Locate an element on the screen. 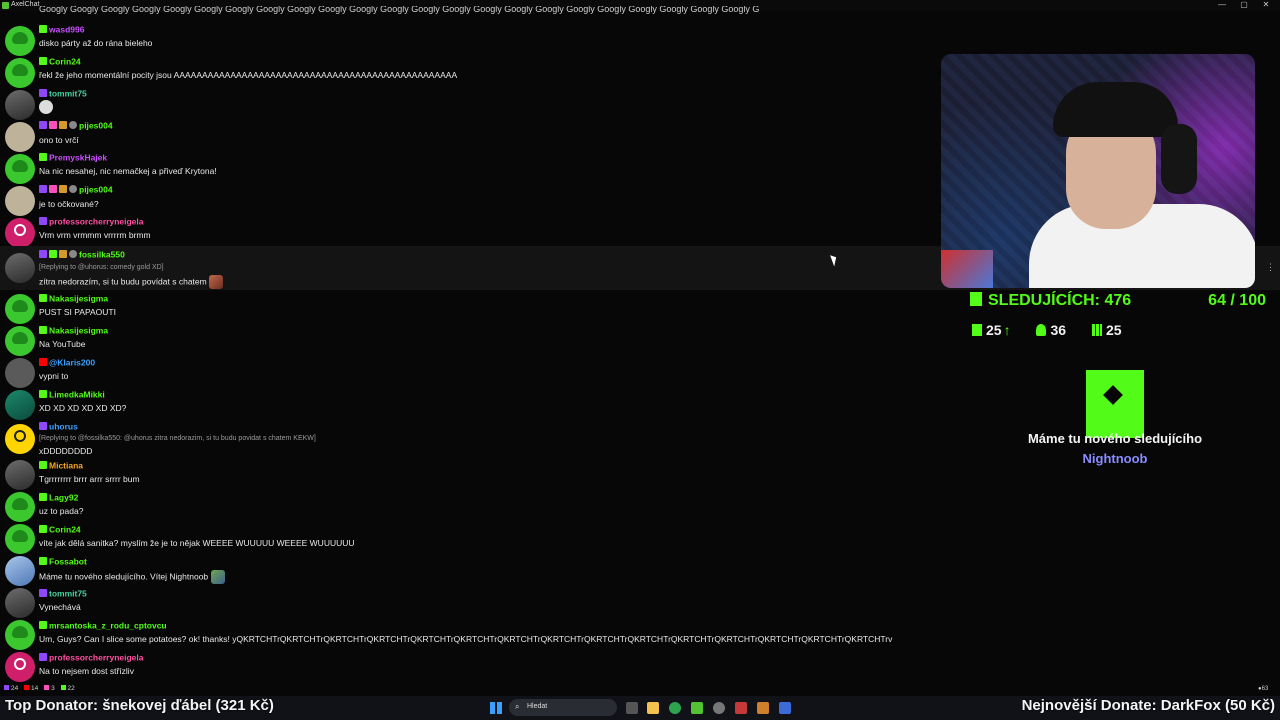  windows-start-icon is located at coordinates (496, 708).